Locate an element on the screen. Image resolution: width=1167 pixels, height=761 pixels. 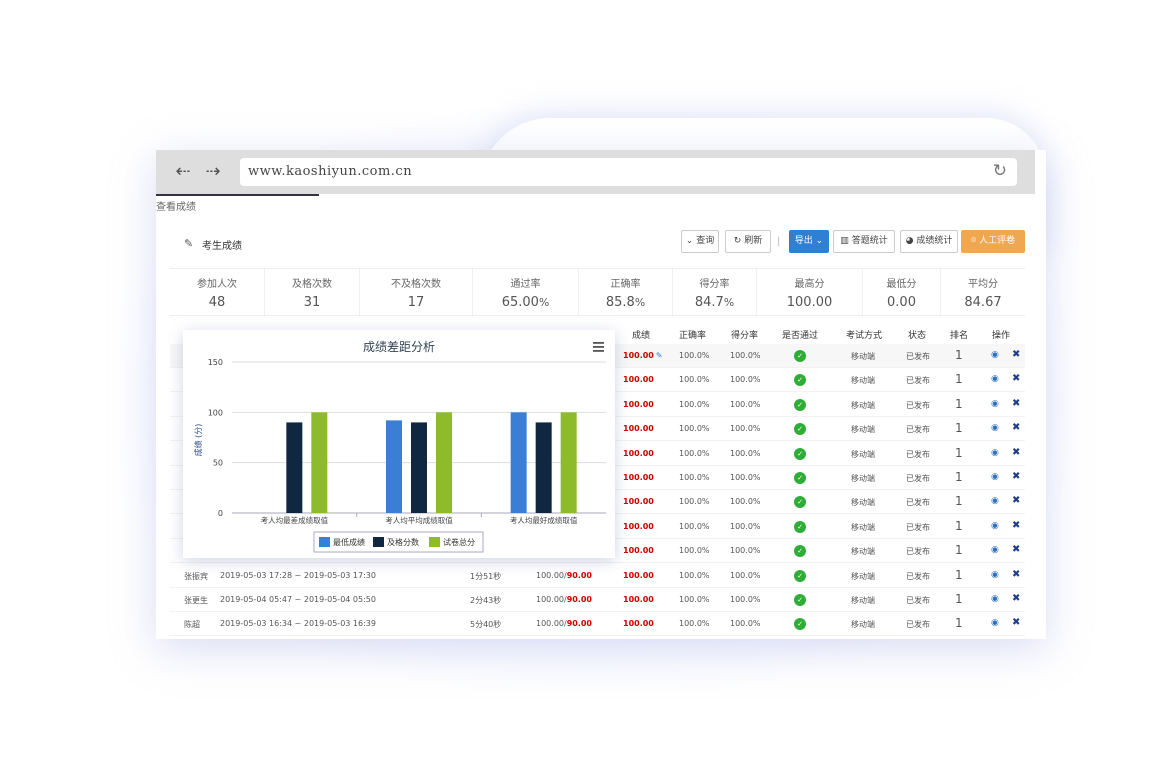
header-score-rate: 得分率 is located at coordinates (744, 334).